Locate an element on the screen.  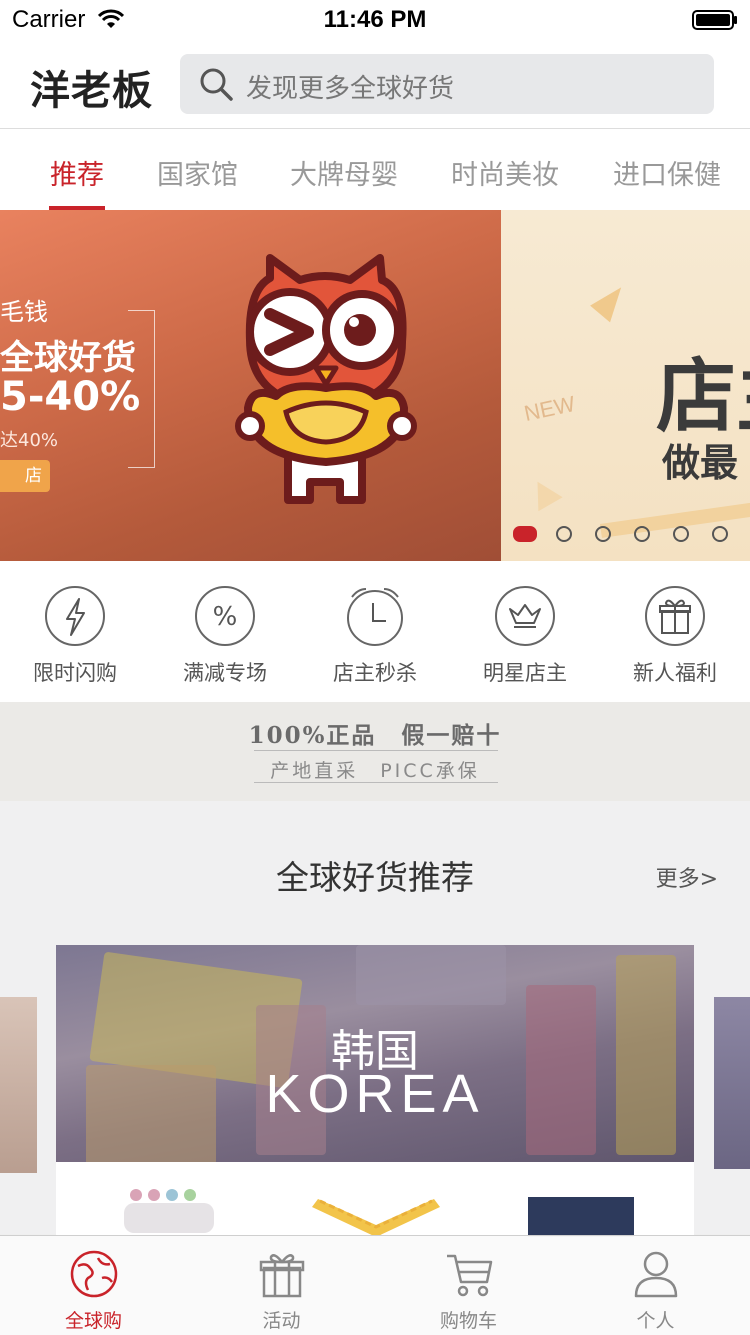
alarm-clock-icon is located at coordinates (375, 617).